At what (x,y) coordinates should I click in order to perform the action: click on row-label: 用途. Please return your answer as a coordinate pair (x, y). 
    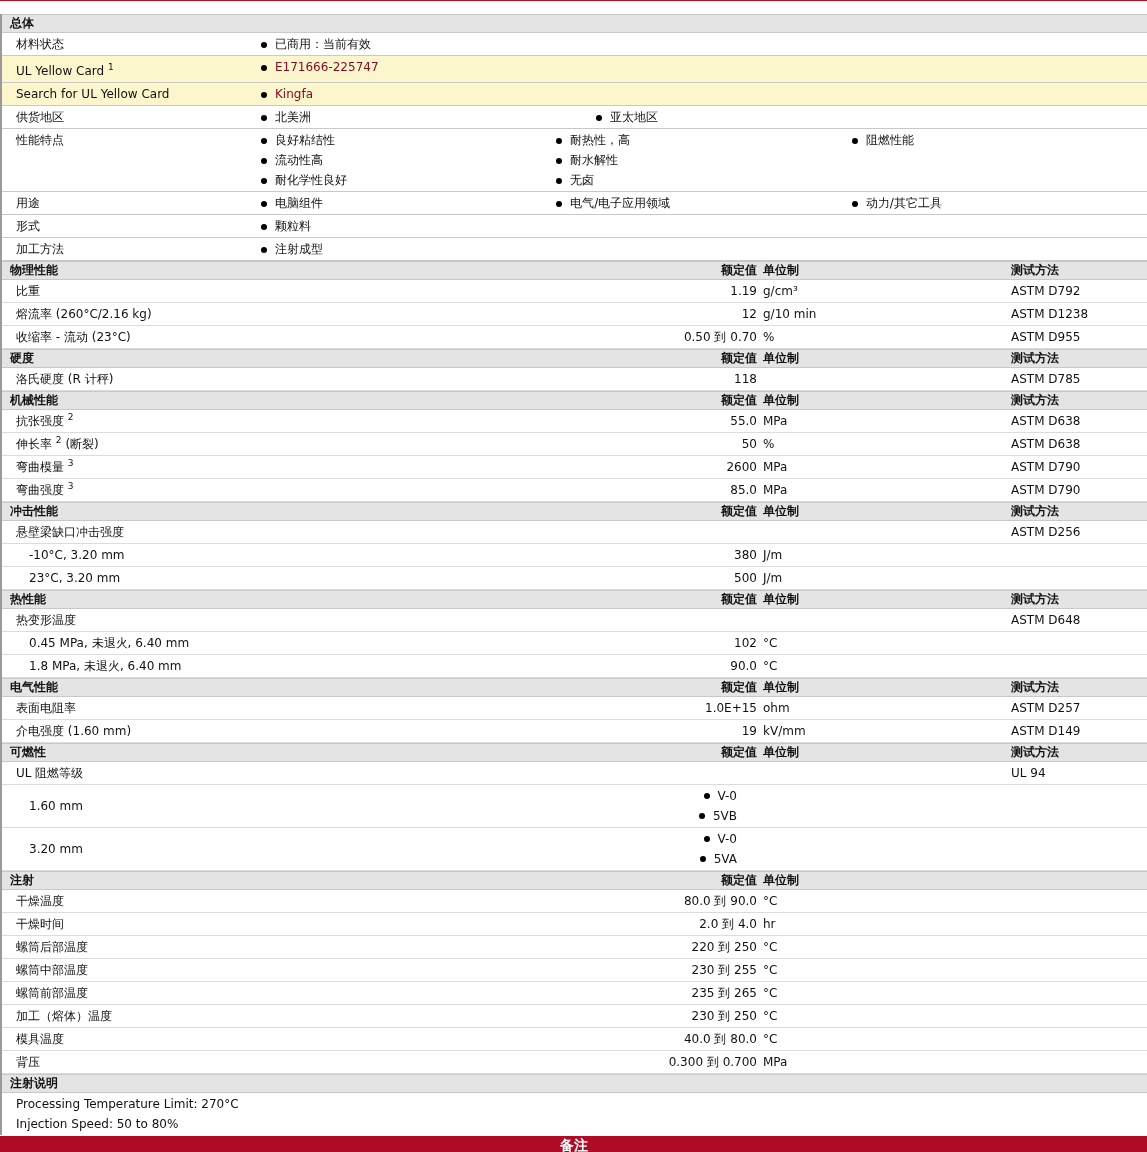
    Looking at the image, I should click on (28, 203).